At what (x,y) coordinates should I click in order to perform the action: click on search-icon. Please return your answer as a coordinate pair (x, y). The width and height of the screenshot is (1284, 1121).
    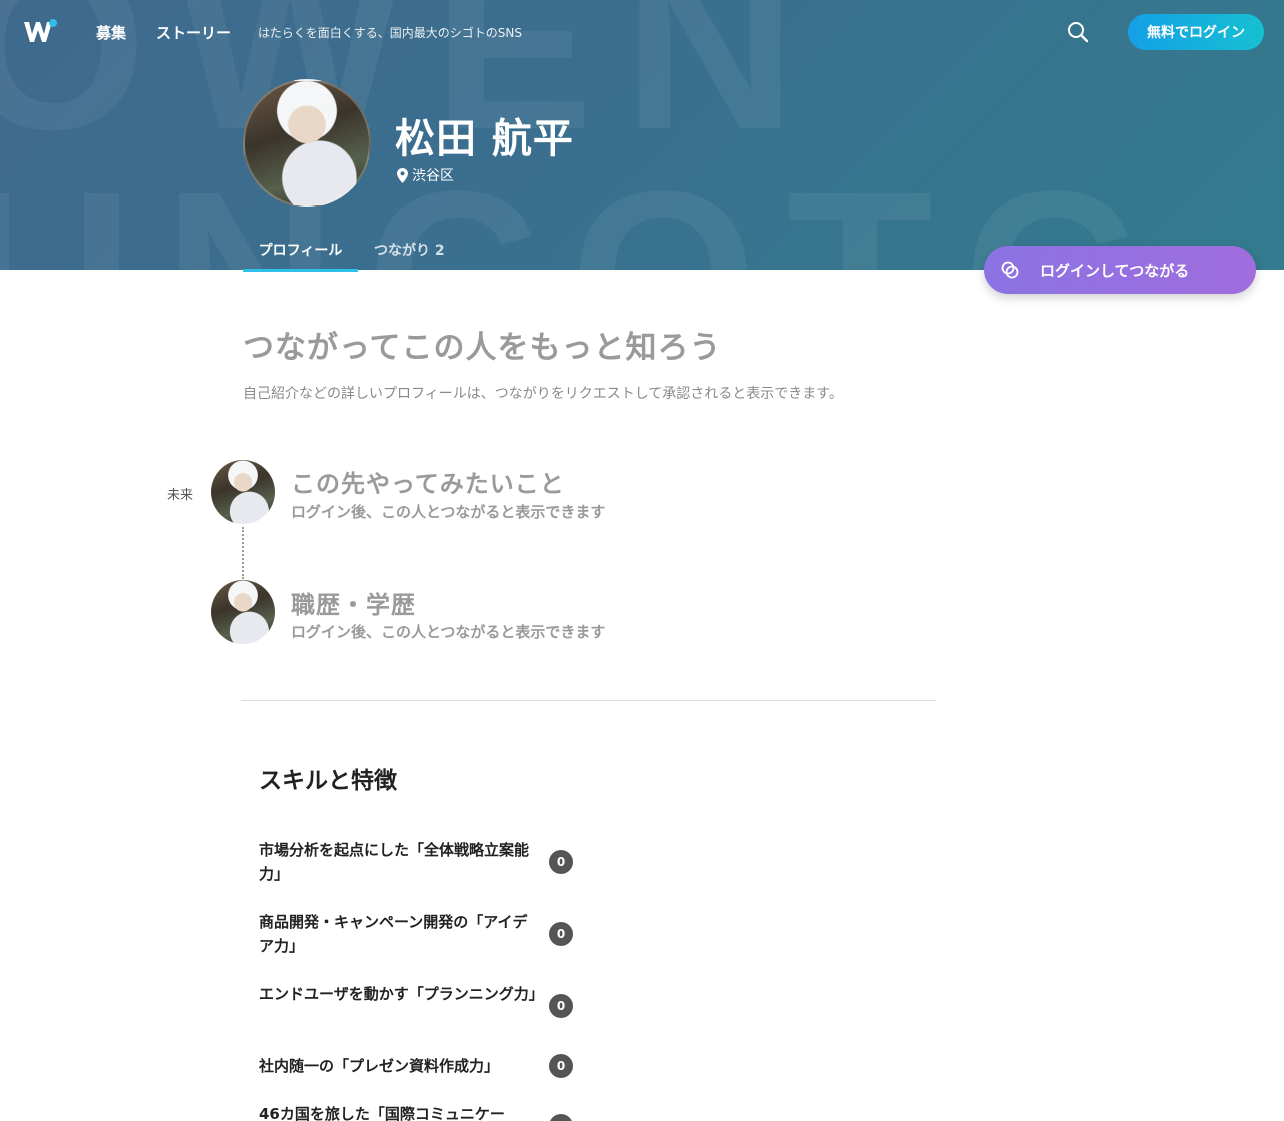
    Looking at the image, I should click on (1078, 32).